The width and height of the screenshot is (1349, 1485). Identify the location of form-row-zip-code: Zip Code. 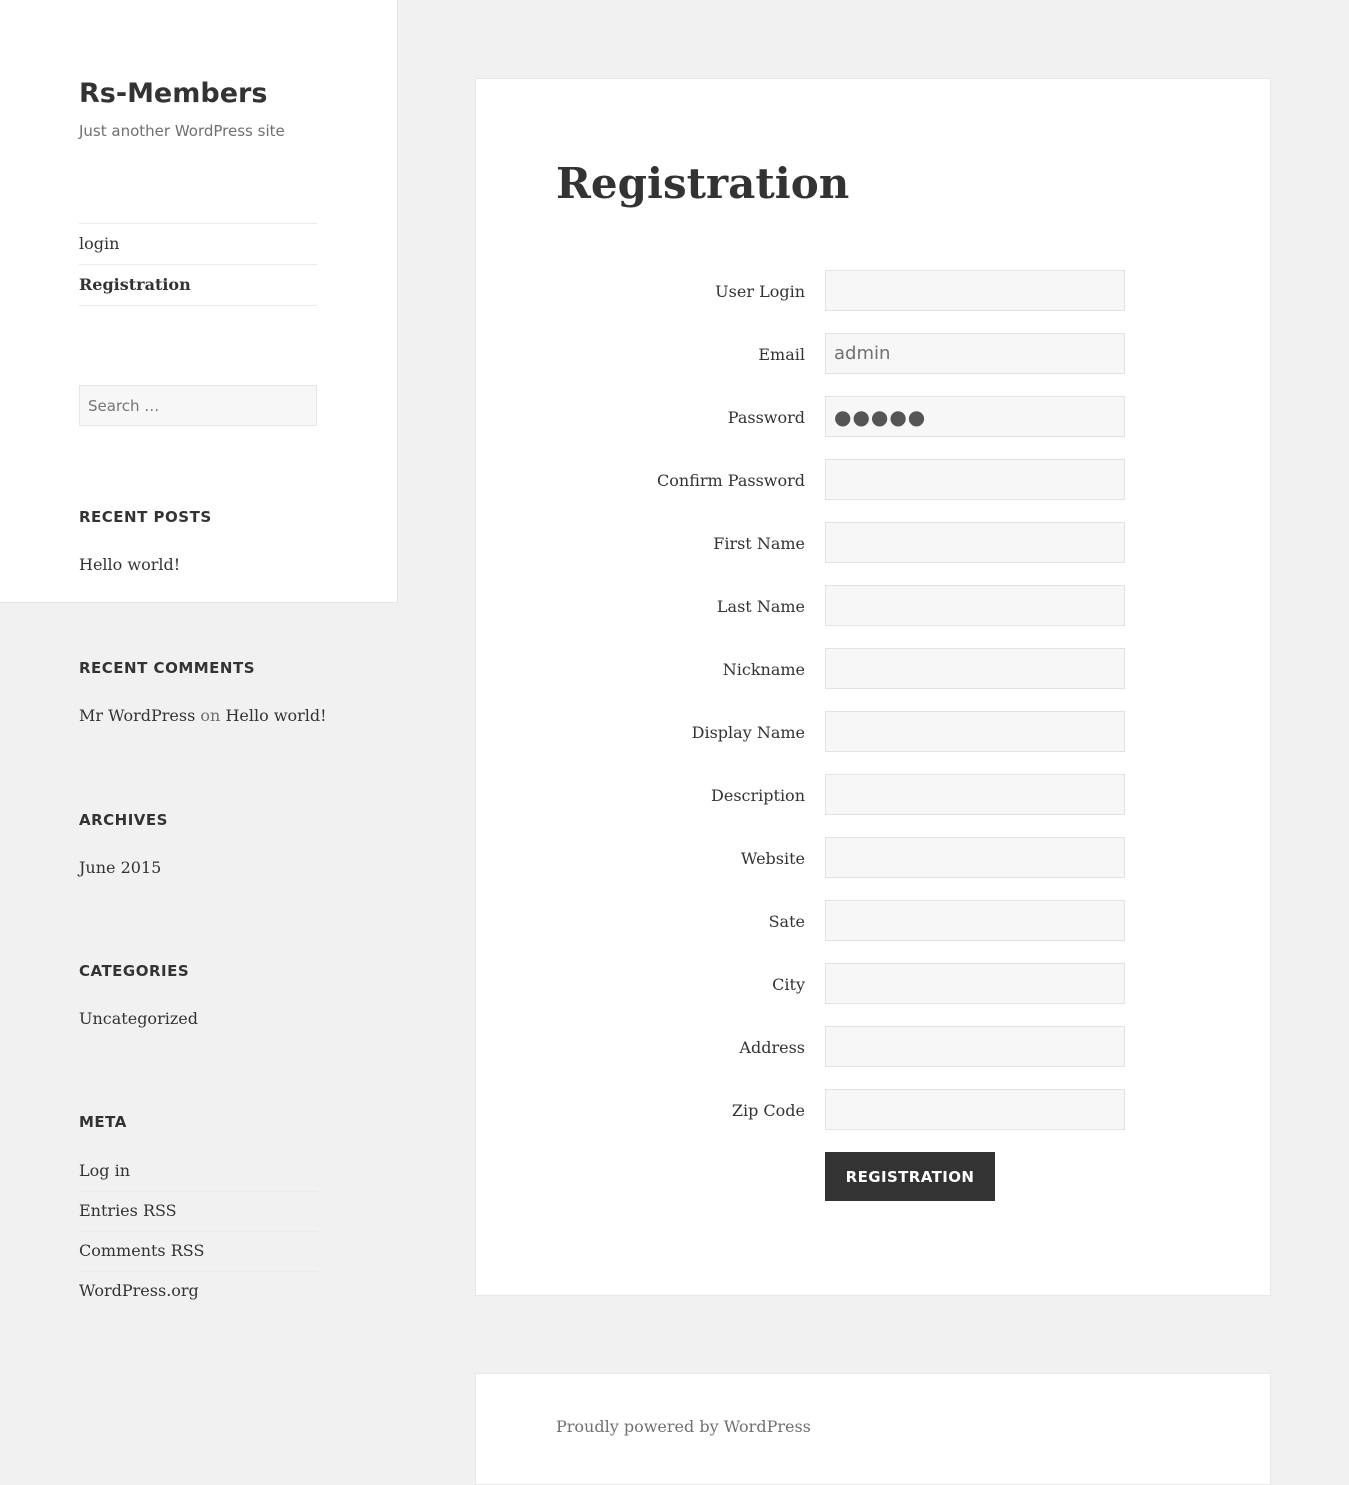
(873, 1109).